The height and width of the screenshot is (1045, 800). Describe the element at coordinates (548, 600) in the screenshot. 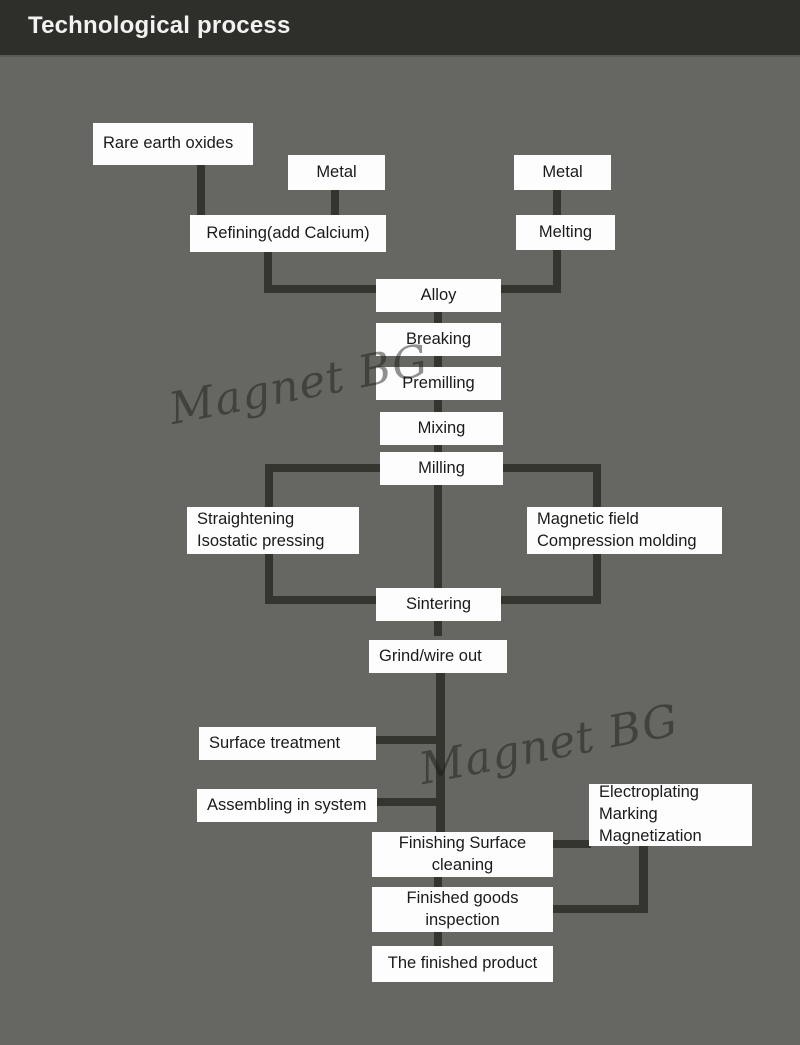

I see `connector-right-branch-to-sintering` at that location.